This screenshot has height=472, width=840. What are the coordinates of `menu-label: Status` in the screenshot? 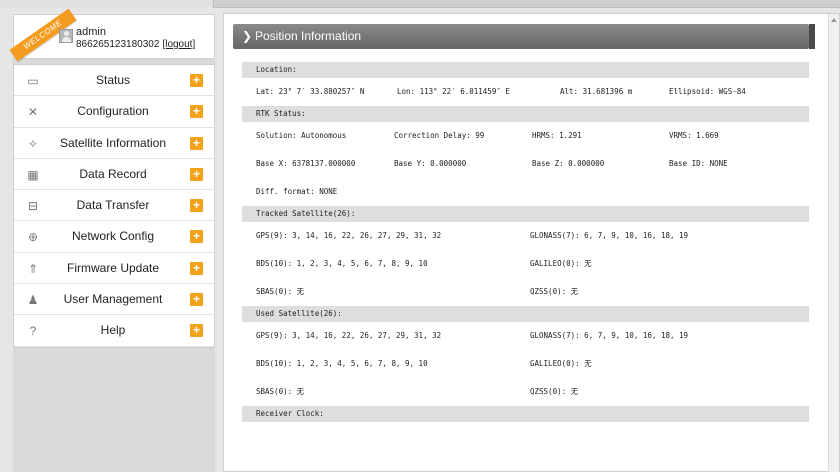 It's located at (113, 80).